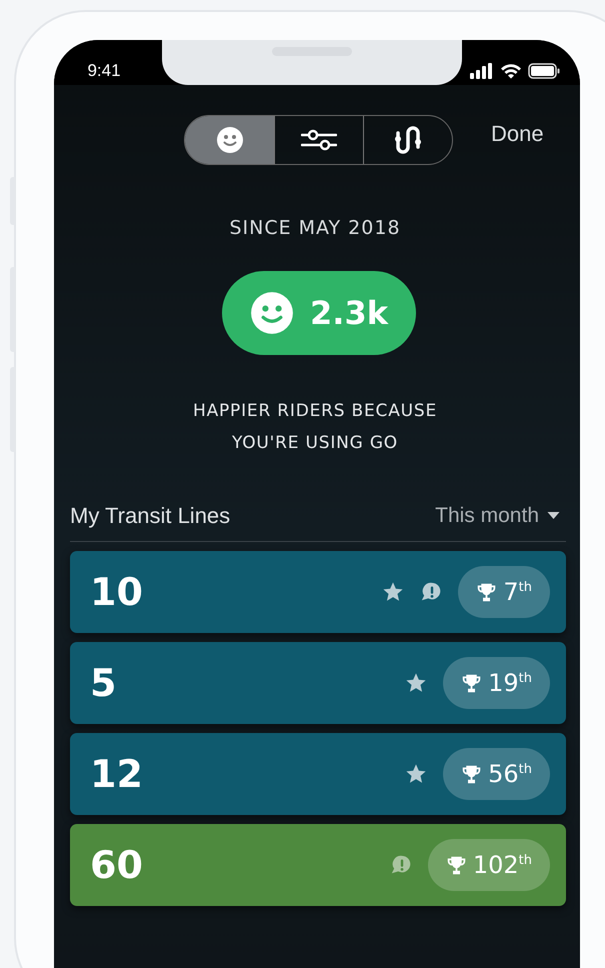 The width and height of the screenshot is (605, 968). Describe the element at coordinates (408, 140) in the screenshot. I see `route-icon` at that location.